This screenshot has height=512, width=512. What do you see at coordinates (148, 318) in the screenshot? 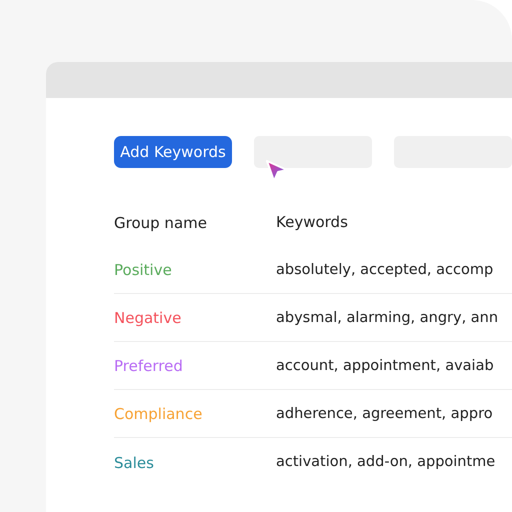
I see `group-name: Negative` at bounding box center [148, 318].